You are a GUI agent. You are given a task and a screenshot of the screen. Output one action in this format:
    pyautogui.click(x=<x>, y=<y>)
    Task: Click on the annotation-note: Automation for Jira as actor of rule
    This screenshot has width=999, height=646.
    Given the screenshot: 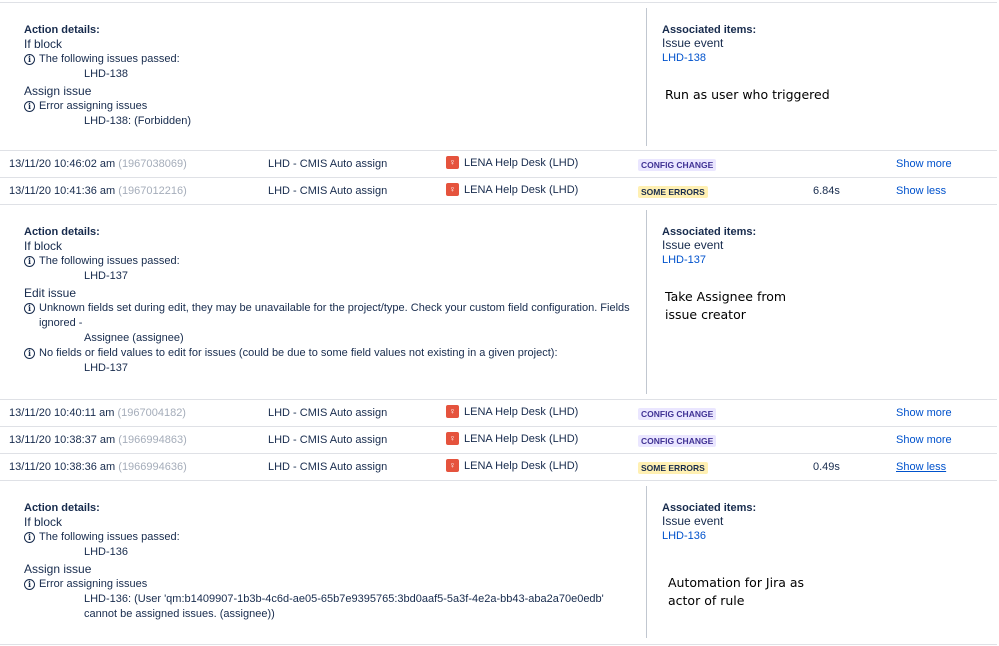 What is the action you would take?
    pyautogui.click(x=736, y=591)
    